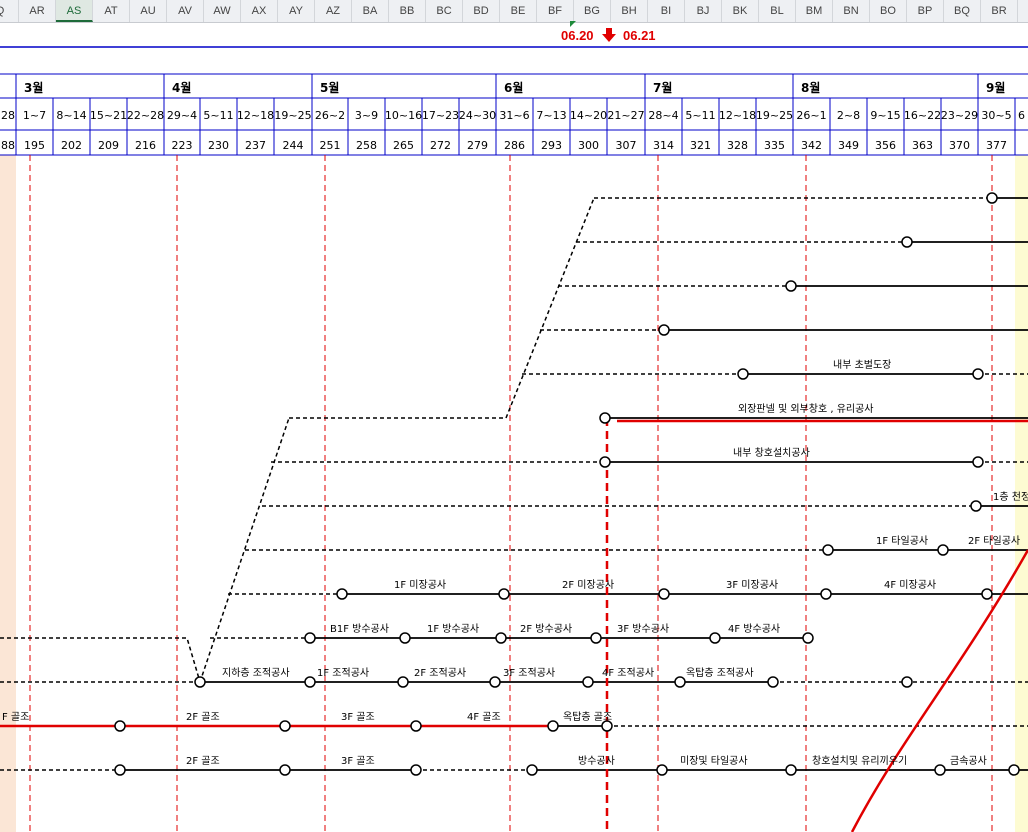 This screenshot has width=1028, height=832. What do you see at coordinates (720, 673) in the screenshot?
I see `task-label: 옥탑층 조적공사` at bounding box center [720, 673].